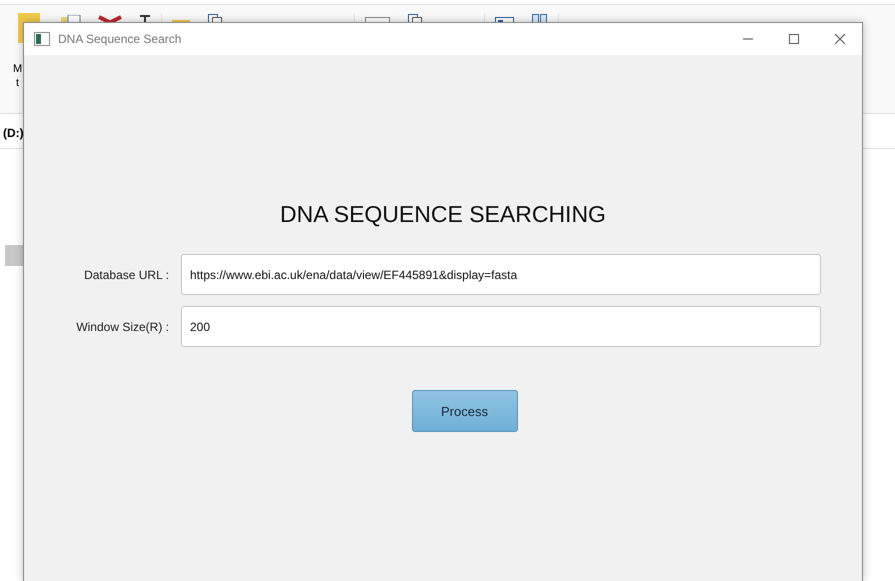  Describe the element at coordinates (465, 411) in the screenshot. I see `process-button: Process` at that location.